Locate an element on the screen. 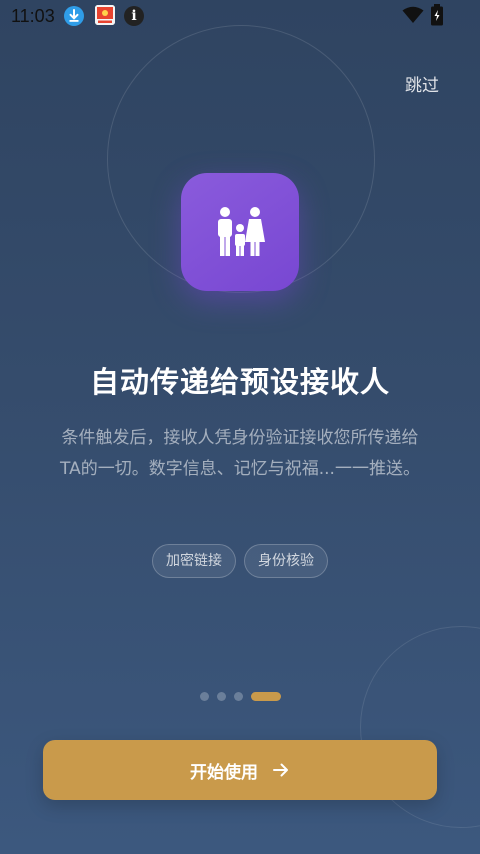  page-dot-active is located at coordinates (266, 696).